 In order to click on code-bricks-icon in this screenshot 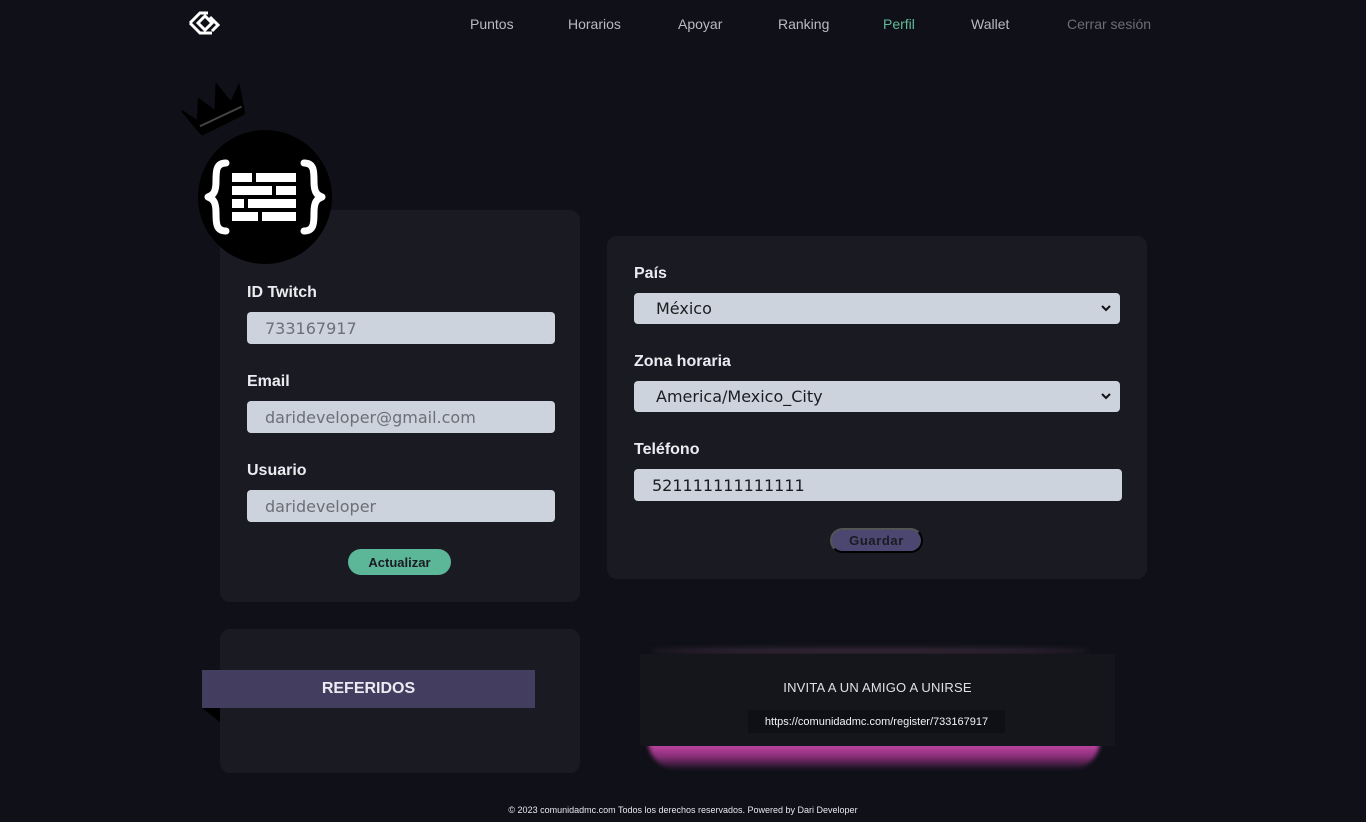, I will do `click(265, 197)`.